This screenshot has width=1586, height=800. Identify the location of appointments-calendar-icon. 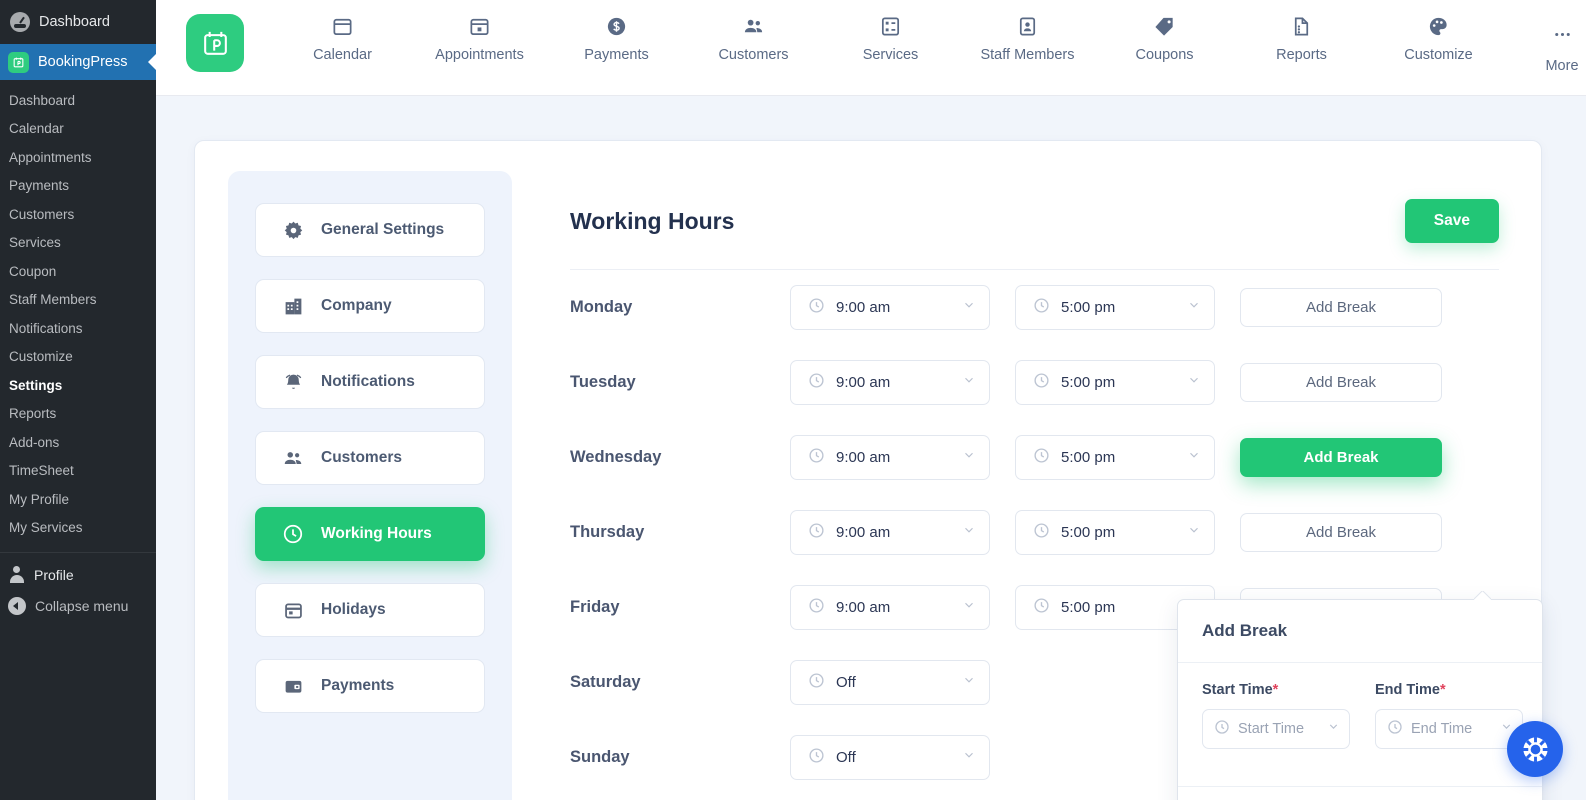
(479, 26).